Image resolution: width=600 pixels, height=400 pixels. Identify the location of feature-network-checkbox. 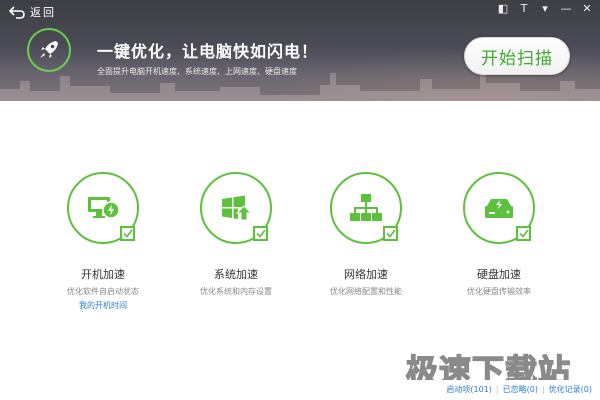
(390, 233).